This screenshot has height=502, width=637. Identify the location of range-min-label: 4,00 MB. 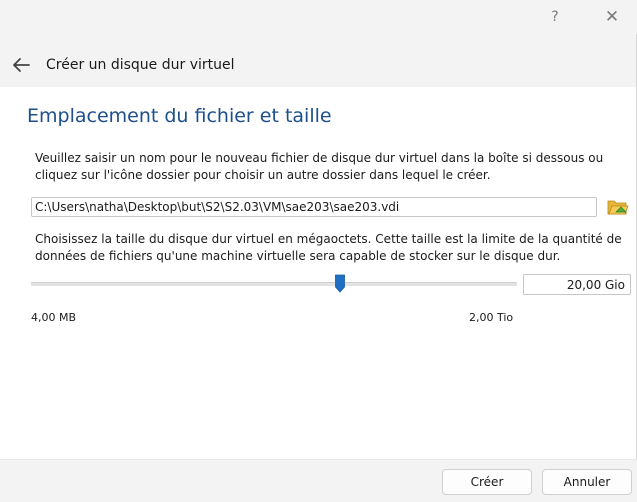
(54, 317).